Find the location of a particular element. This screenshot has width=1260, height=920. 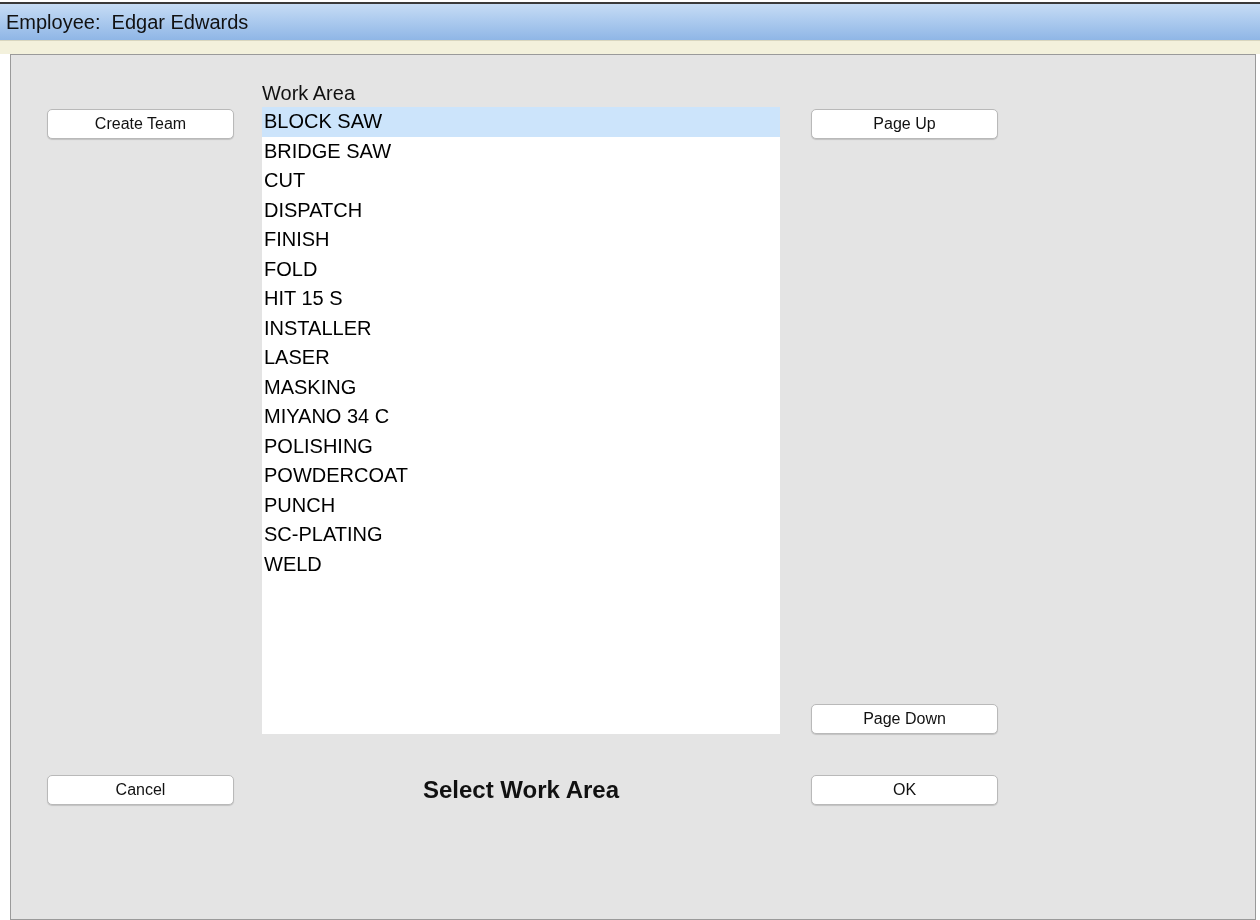

prompt-text: Select Work Area is located at coordinates (521, 790).